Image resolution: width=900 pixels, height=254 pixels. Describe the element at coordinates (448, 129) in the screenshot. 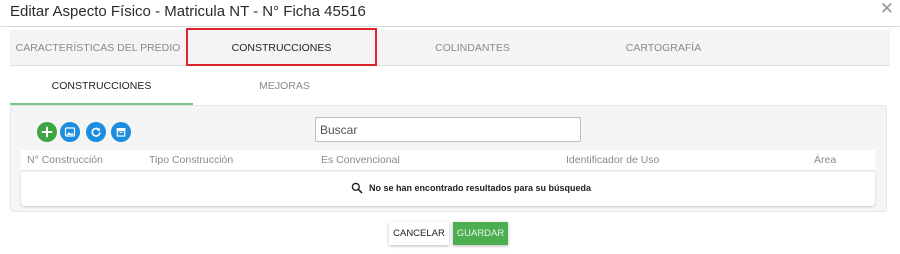

I see `search-input` at that location.